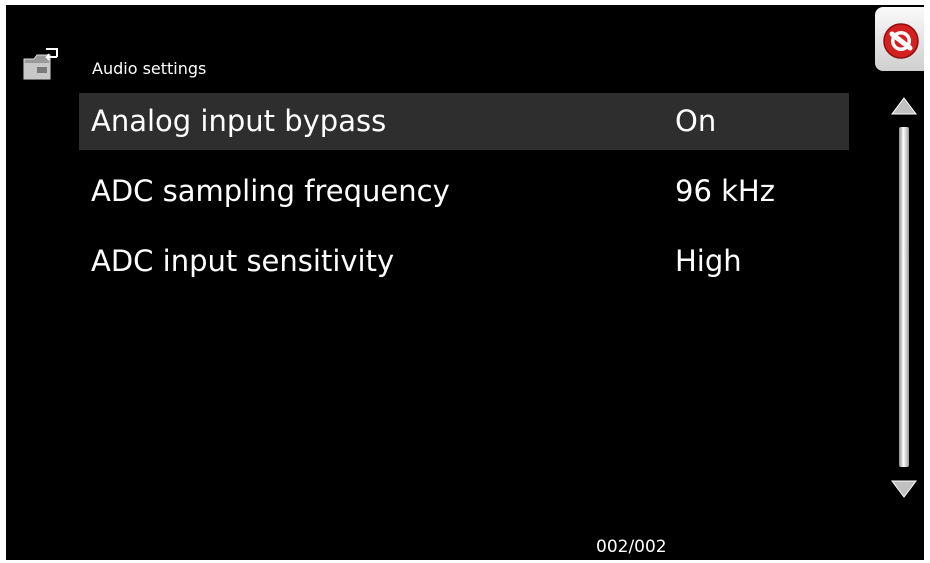 The image size is (930, 563). Describe the element at coordinates (464, 261) in the screenshot. I see `setting-row-adc-input-sensitivity: ADC input sensitivity High` at that location.